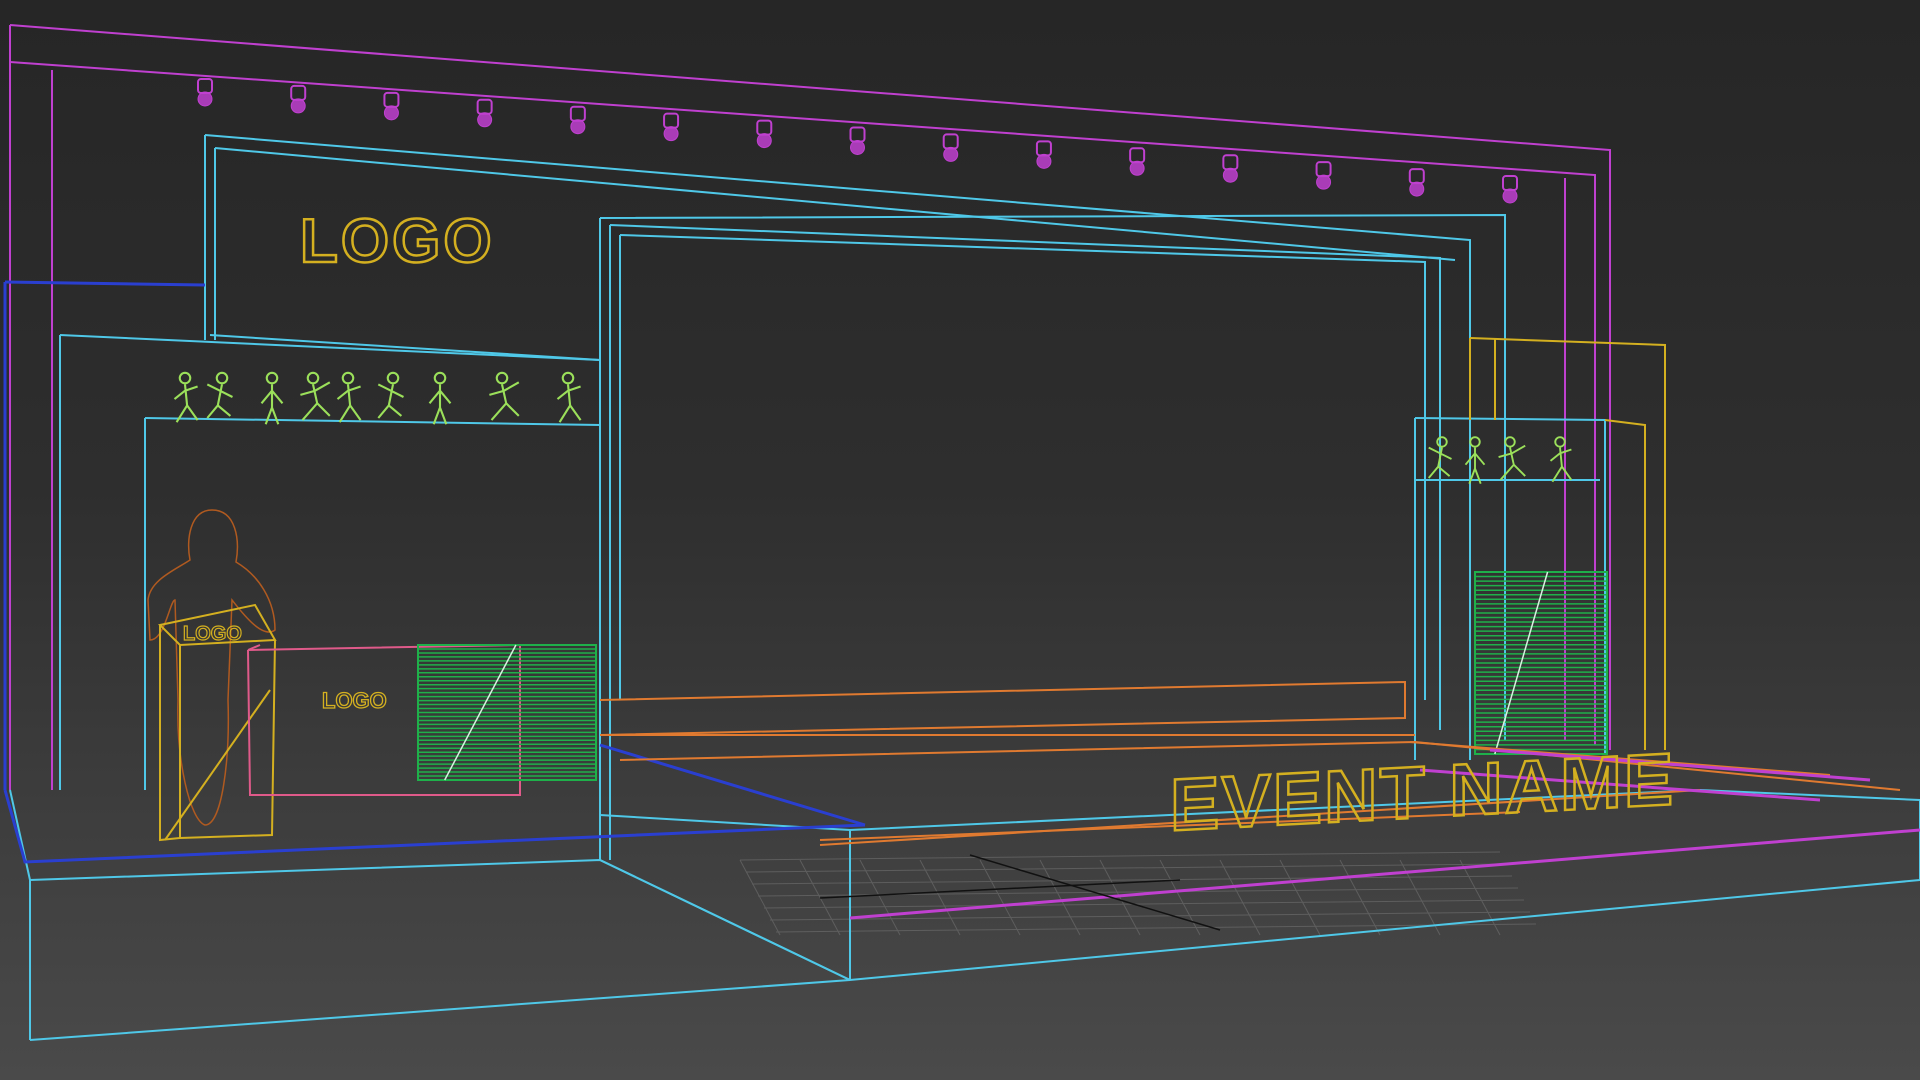  I want to click on counter-logo-text: LOGO, so click(354, 700).